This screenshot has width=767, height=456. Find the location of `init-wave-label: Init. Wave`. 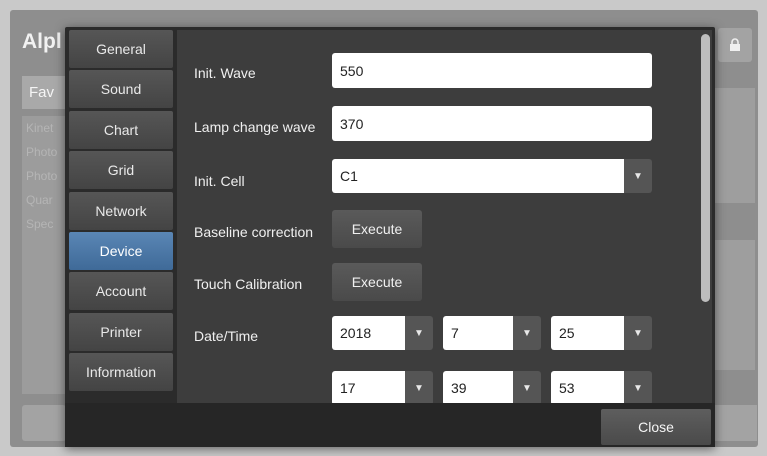

init-wave-label: Init. Wave is located at coordinates (225, 73).